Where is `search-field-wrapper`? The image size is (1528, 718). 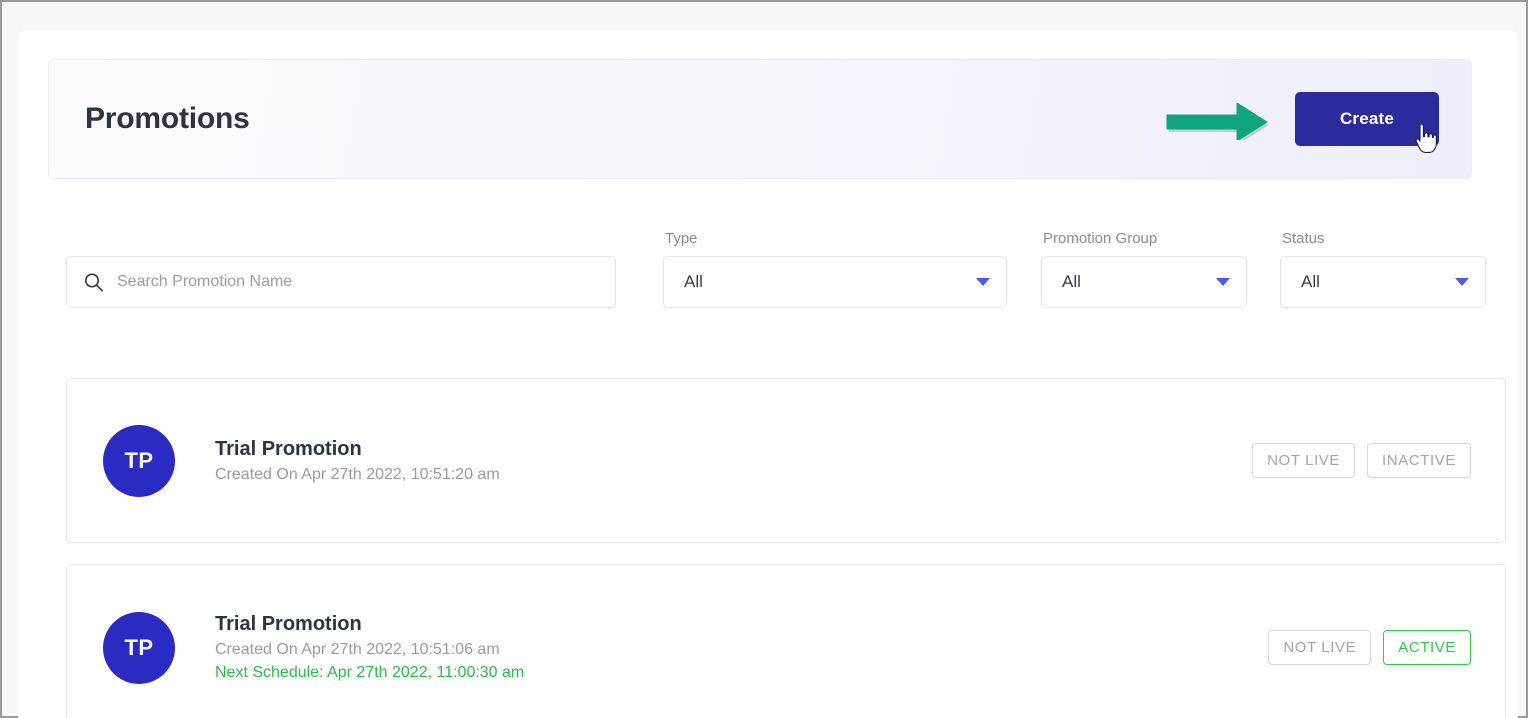 search-field-wrapper is located at coordinates (341, 282).